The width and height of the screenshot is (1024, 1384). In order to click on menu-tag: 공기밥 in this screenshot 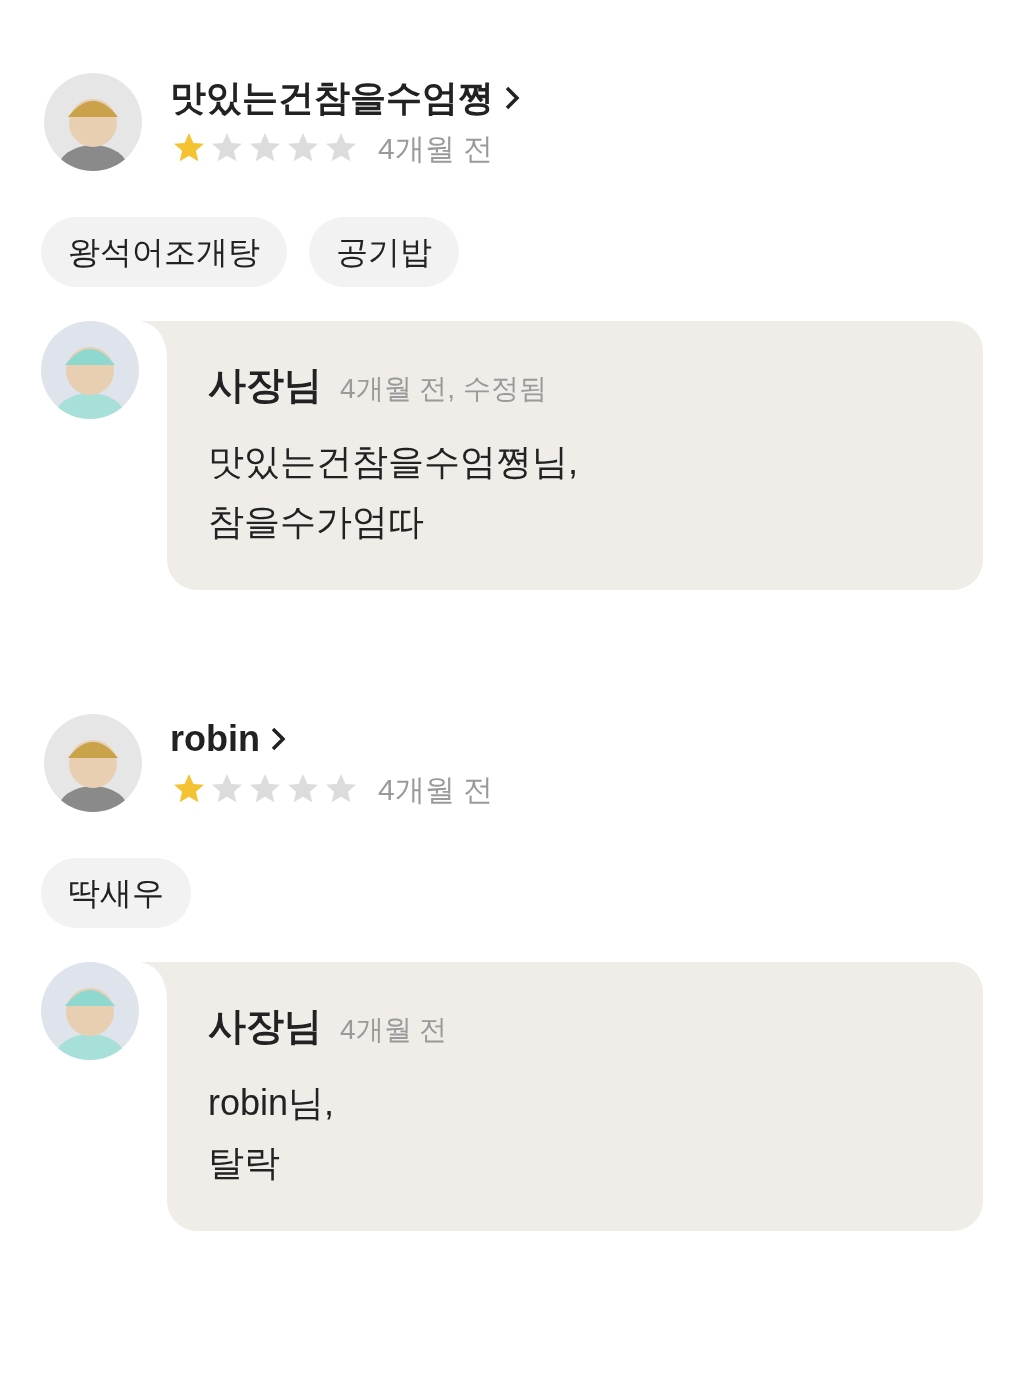, I will do `click(384, 252)`.